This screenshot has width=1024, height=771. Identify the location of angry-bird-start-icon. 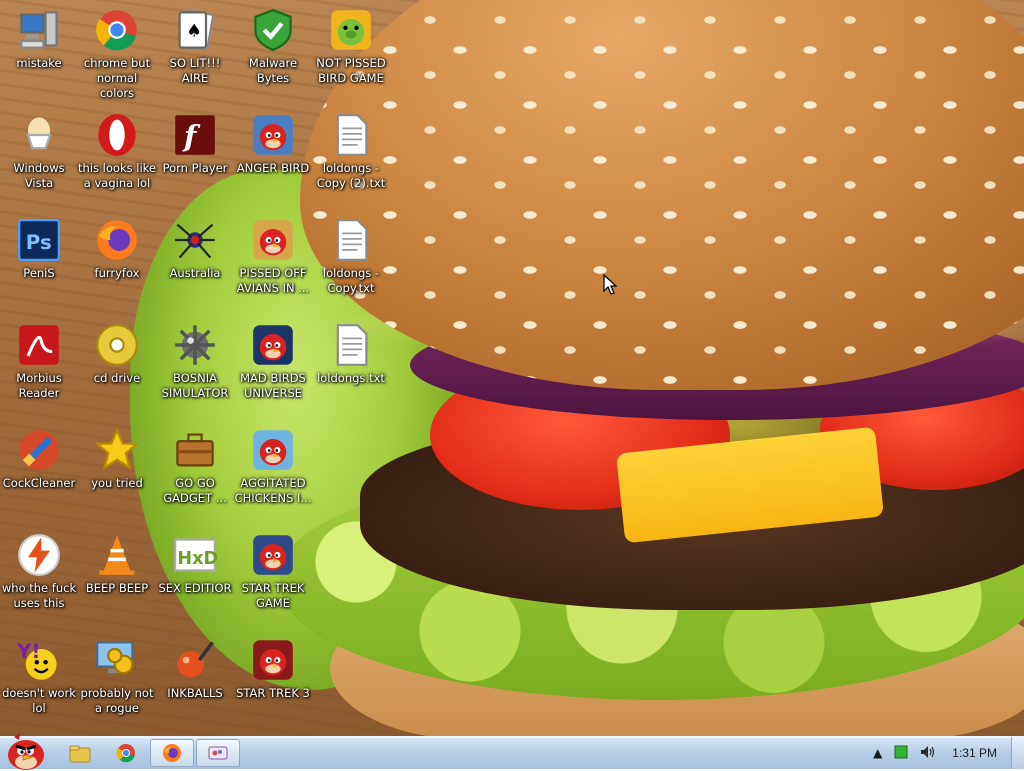
(26, 751).